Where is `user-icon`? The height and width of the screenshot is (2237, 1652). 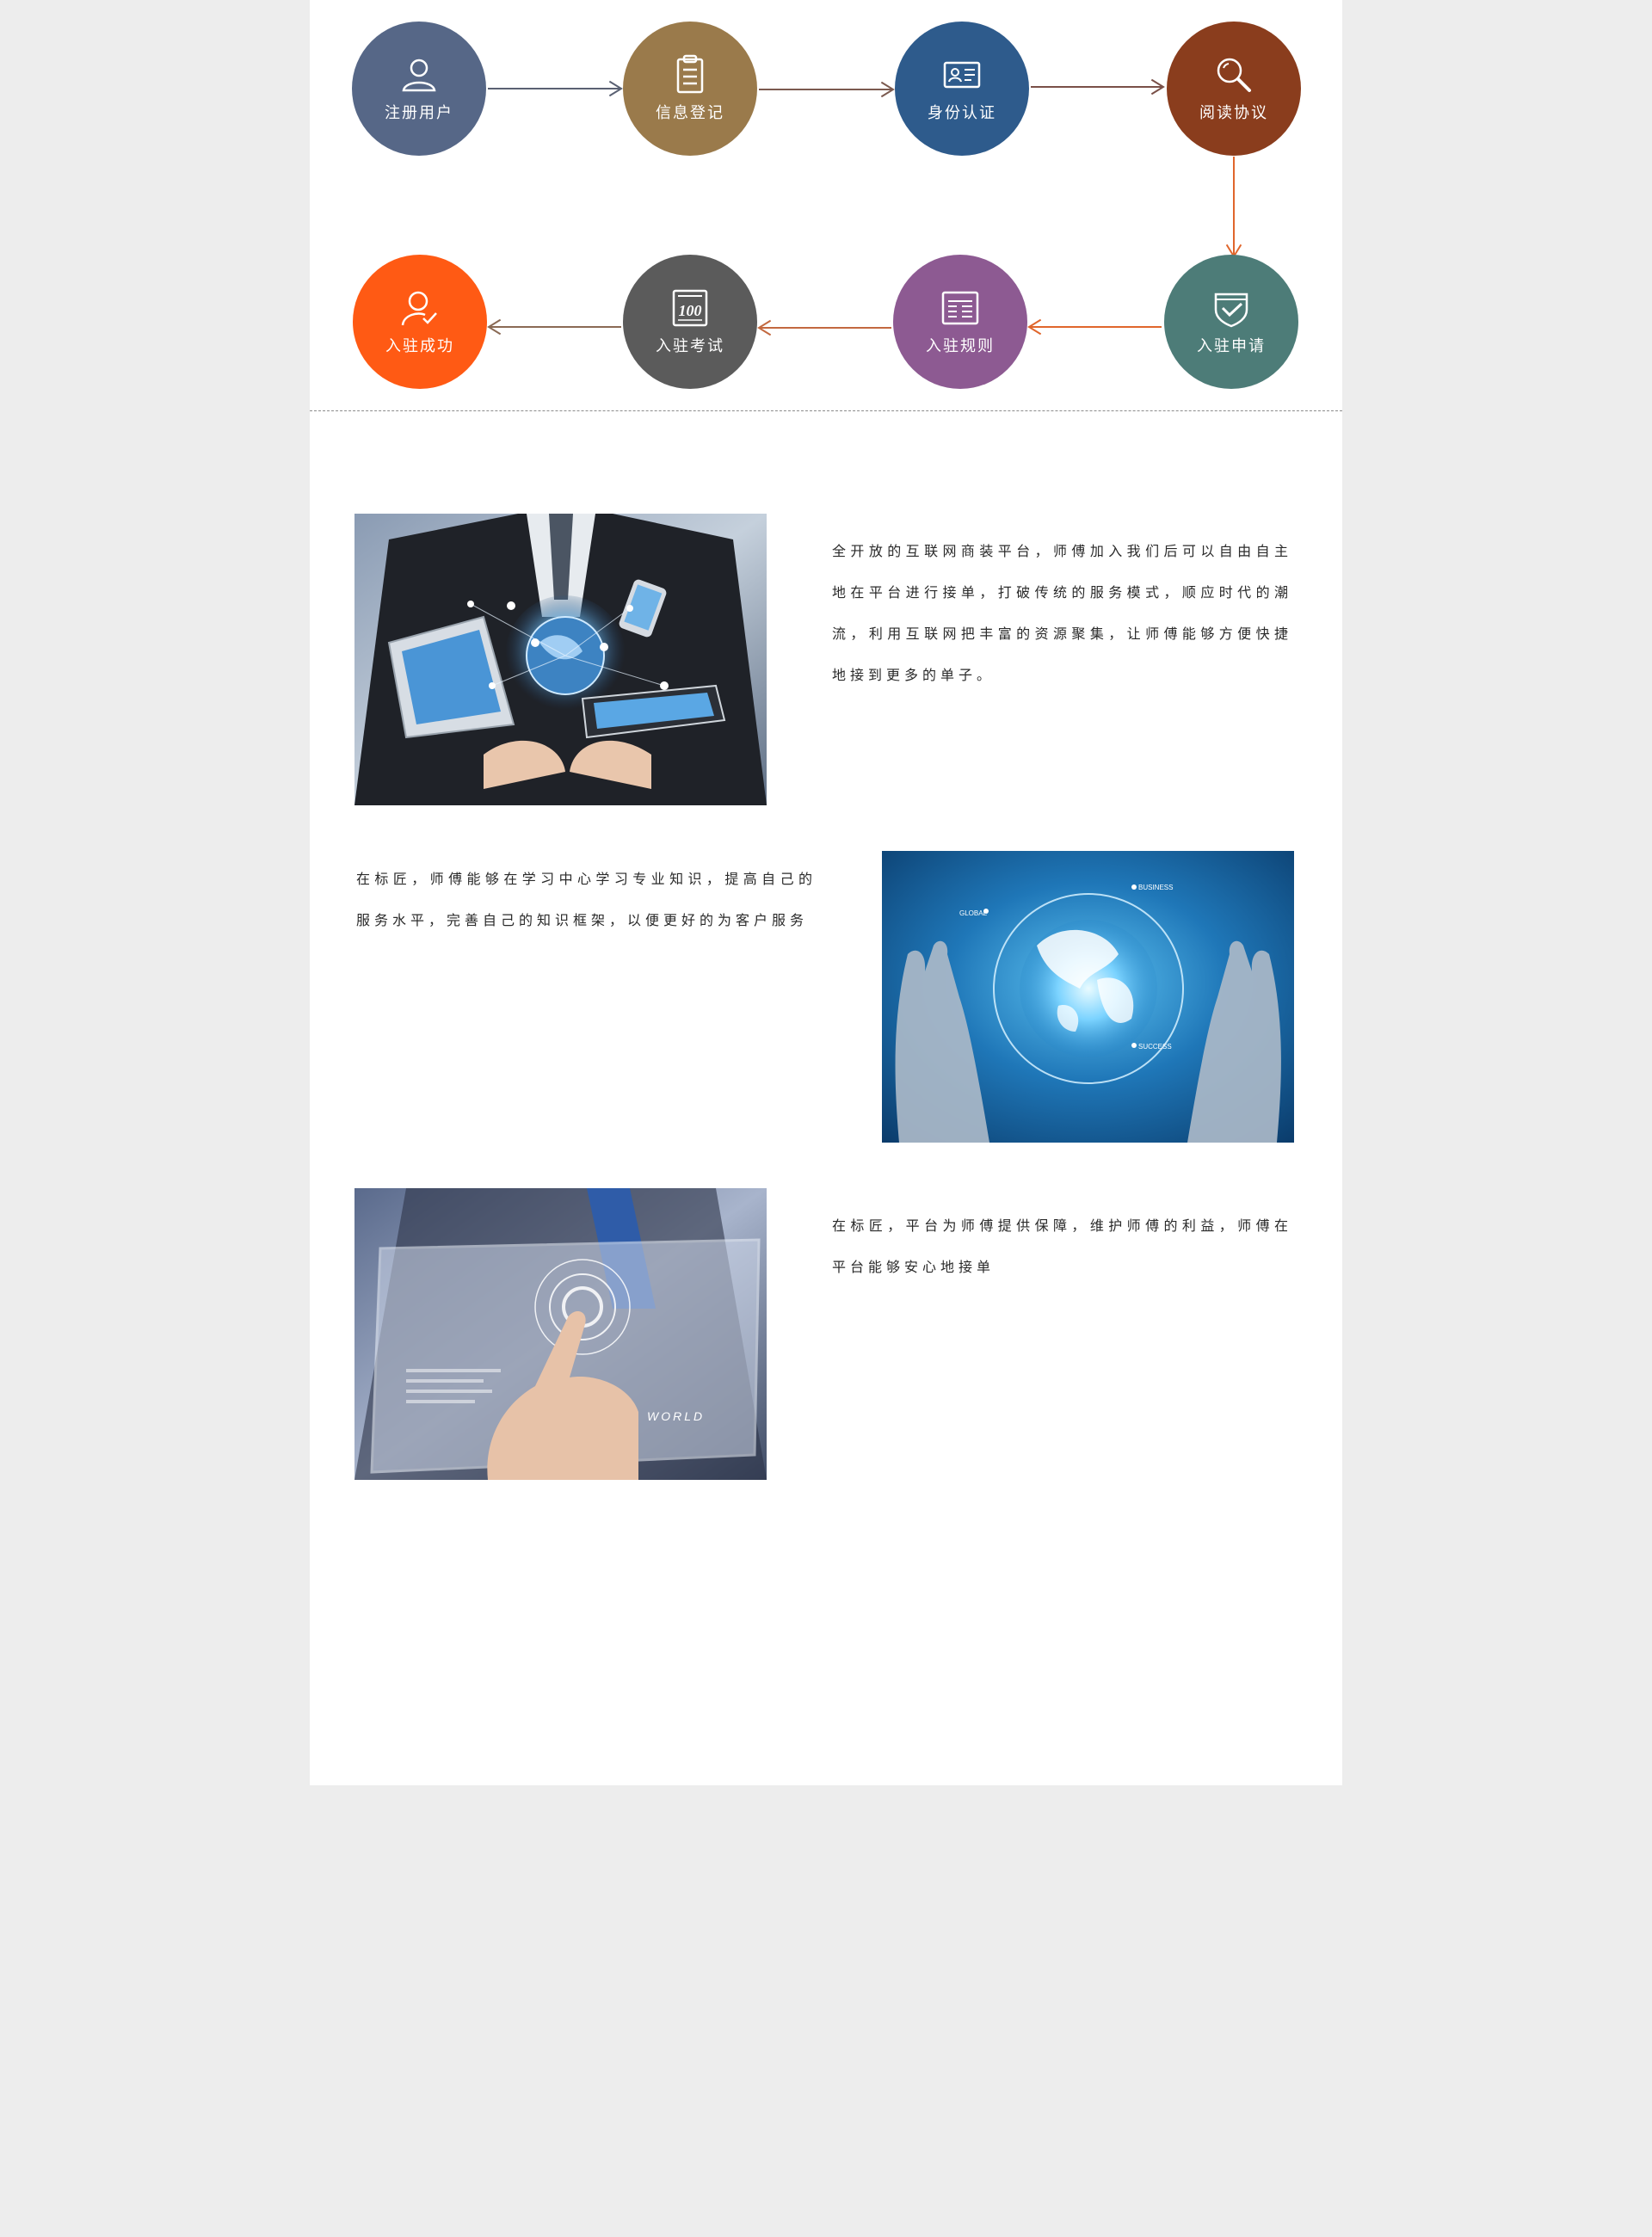 user-icon is located at coordinates (419, 75).